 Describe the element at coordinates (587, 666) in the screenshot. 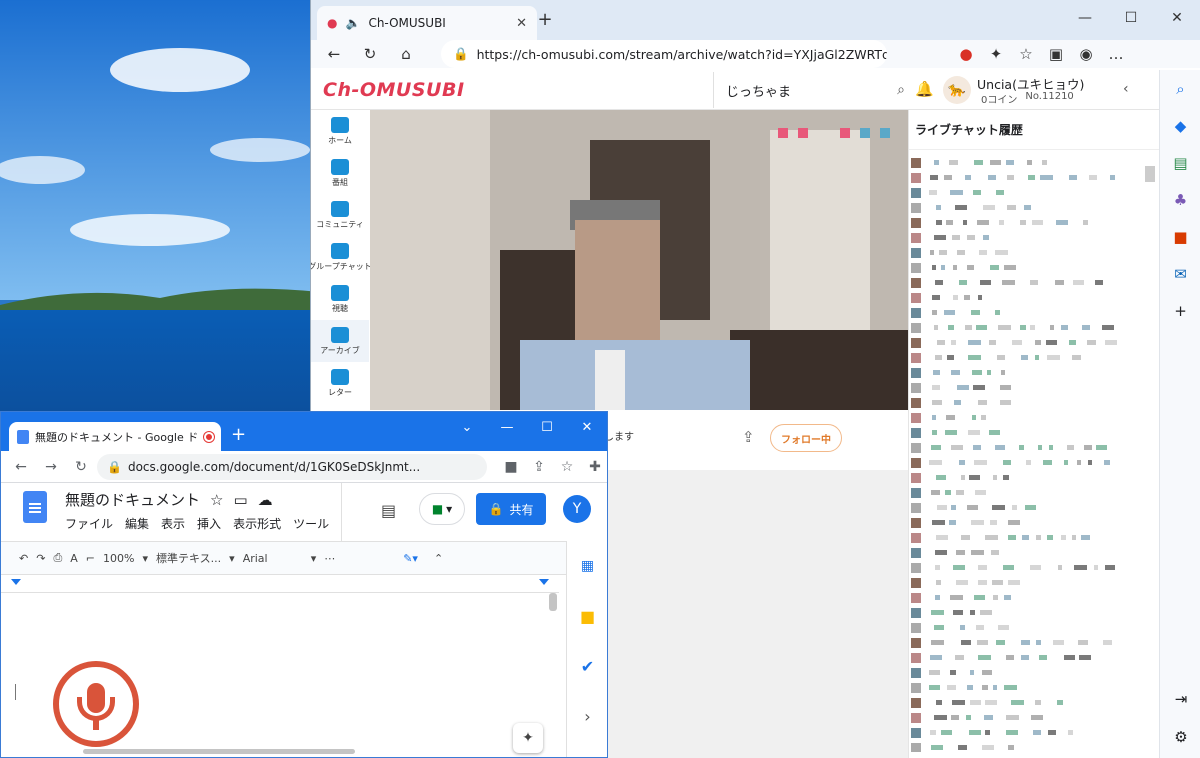

I see `tasks-icon: ✔` at that location.